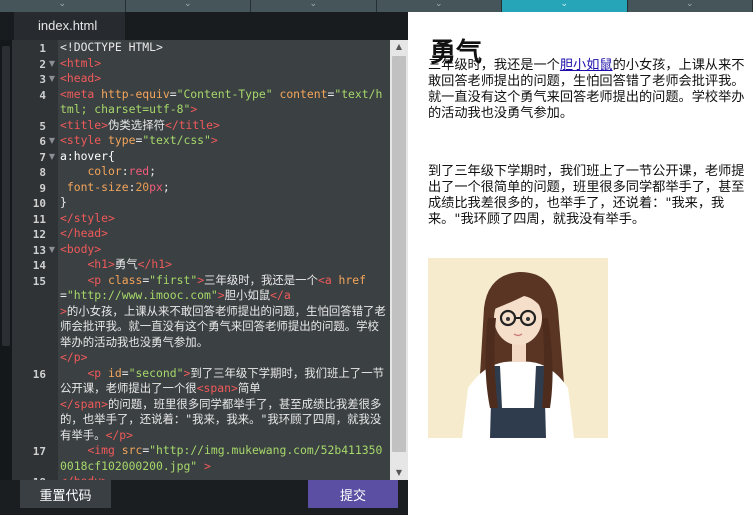 This screenshot has width=753, height=515. Describe the element at coordinates (201, 48) in the screenshot. I see `code-line: 1 <!DOCTYPE HTML>` at that location.